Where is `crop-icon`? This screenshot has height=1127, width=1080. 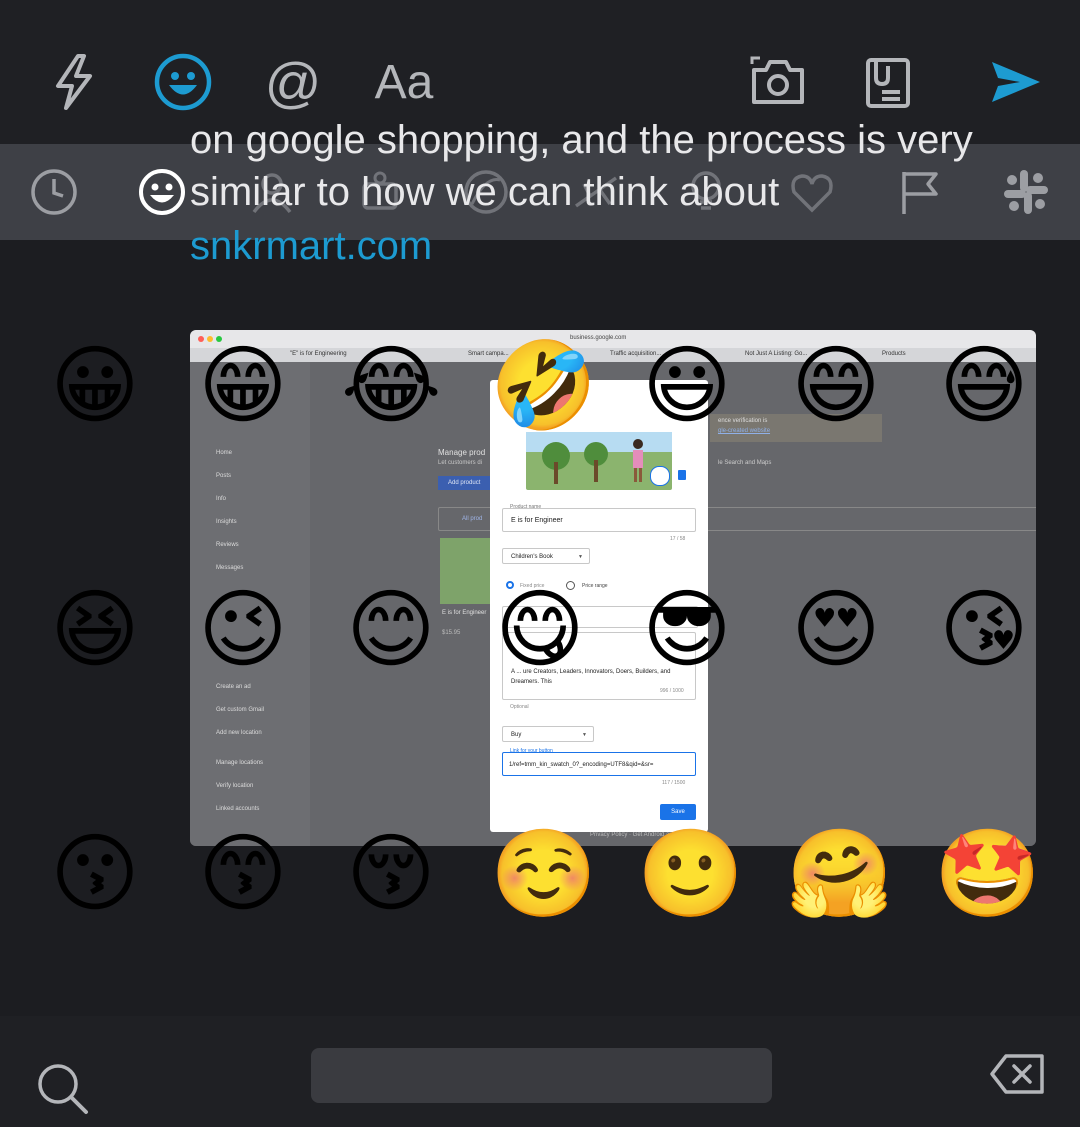
crop-icon is located at coordinates (660, 476).